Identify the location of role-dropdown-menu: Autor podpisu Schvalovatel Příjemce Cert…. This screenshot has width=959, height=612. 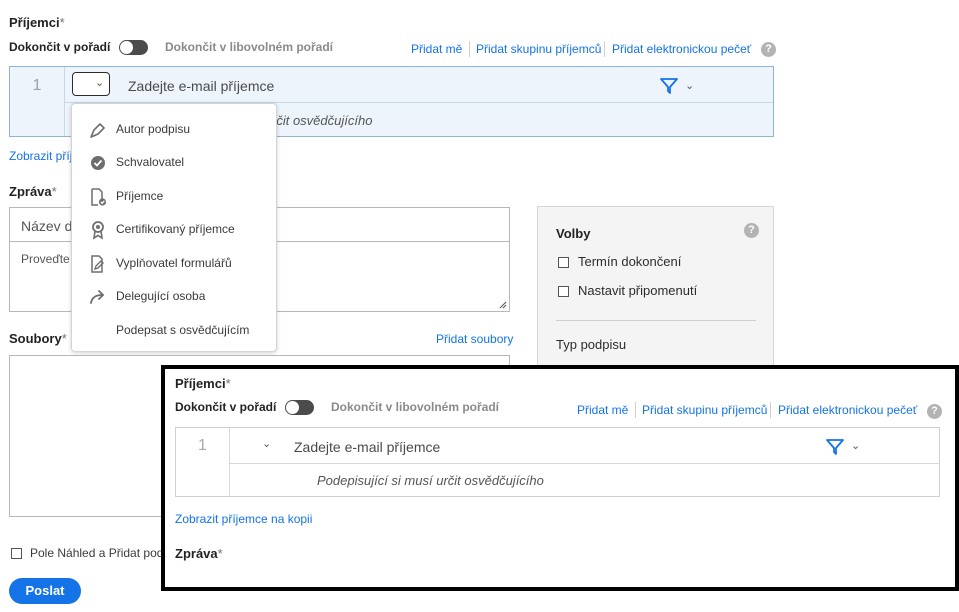
(174, 227).